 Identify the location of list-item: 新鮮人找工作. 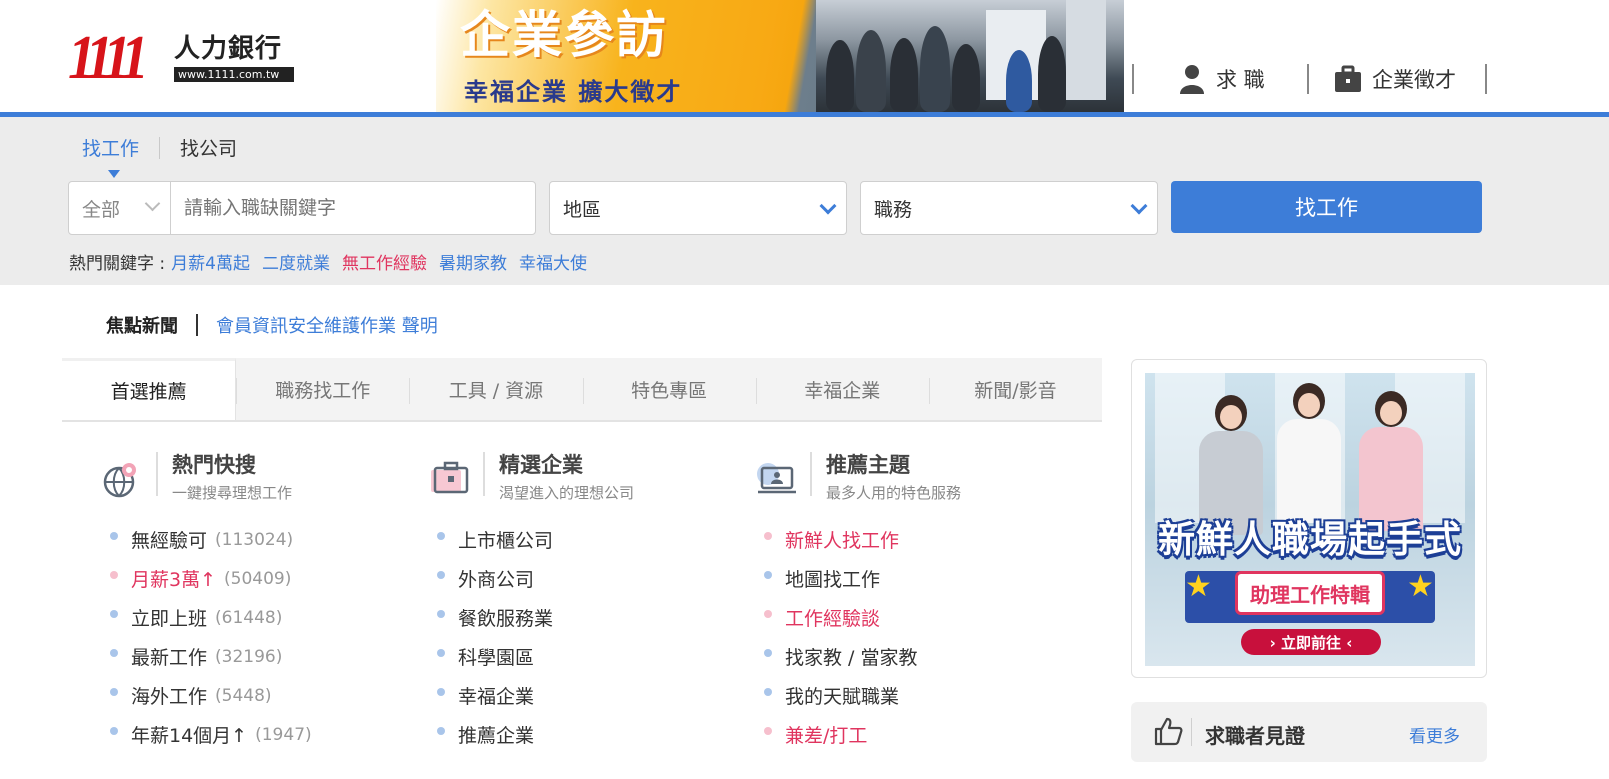
(910, 539).